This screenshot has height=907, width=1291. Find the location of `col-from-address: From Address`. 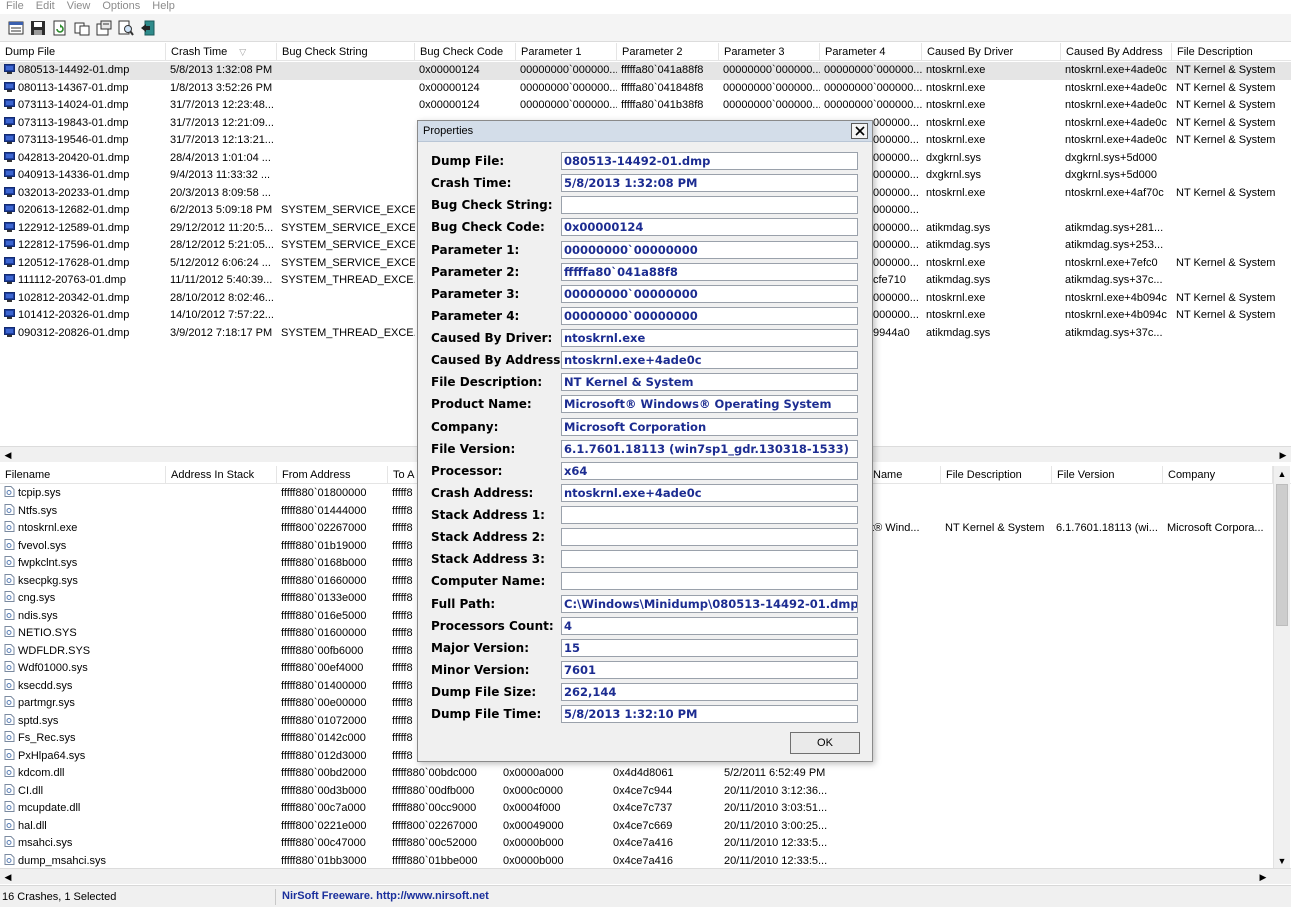

col-from-address: From Address is located at coordinates (332, 475).